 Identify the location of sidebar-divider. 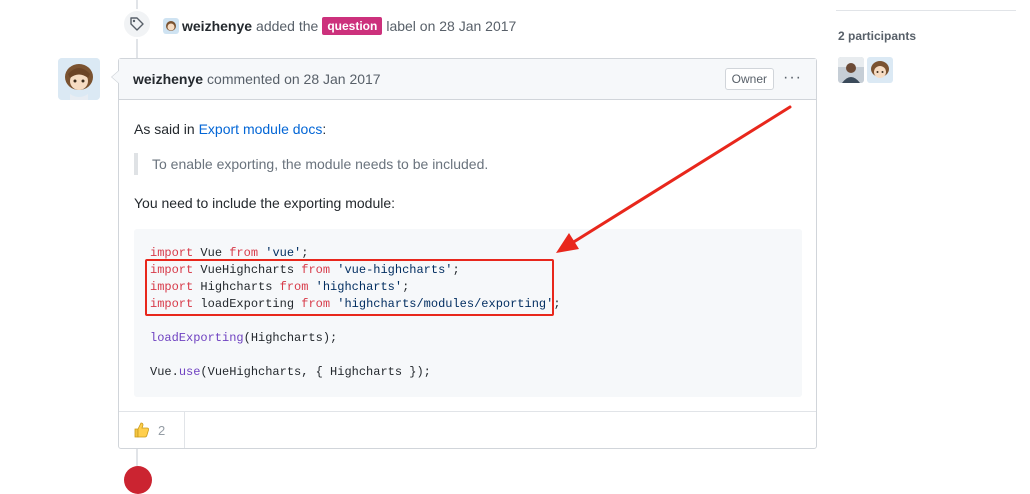
(926, 10).